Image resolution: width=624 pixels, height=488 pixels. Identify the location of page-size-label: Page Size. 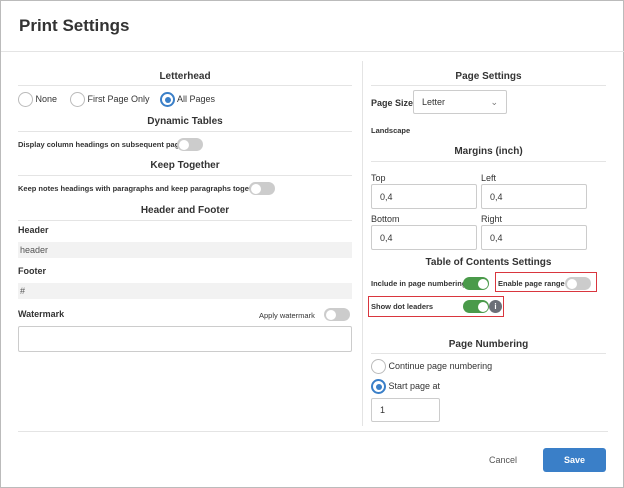
(392, 103).